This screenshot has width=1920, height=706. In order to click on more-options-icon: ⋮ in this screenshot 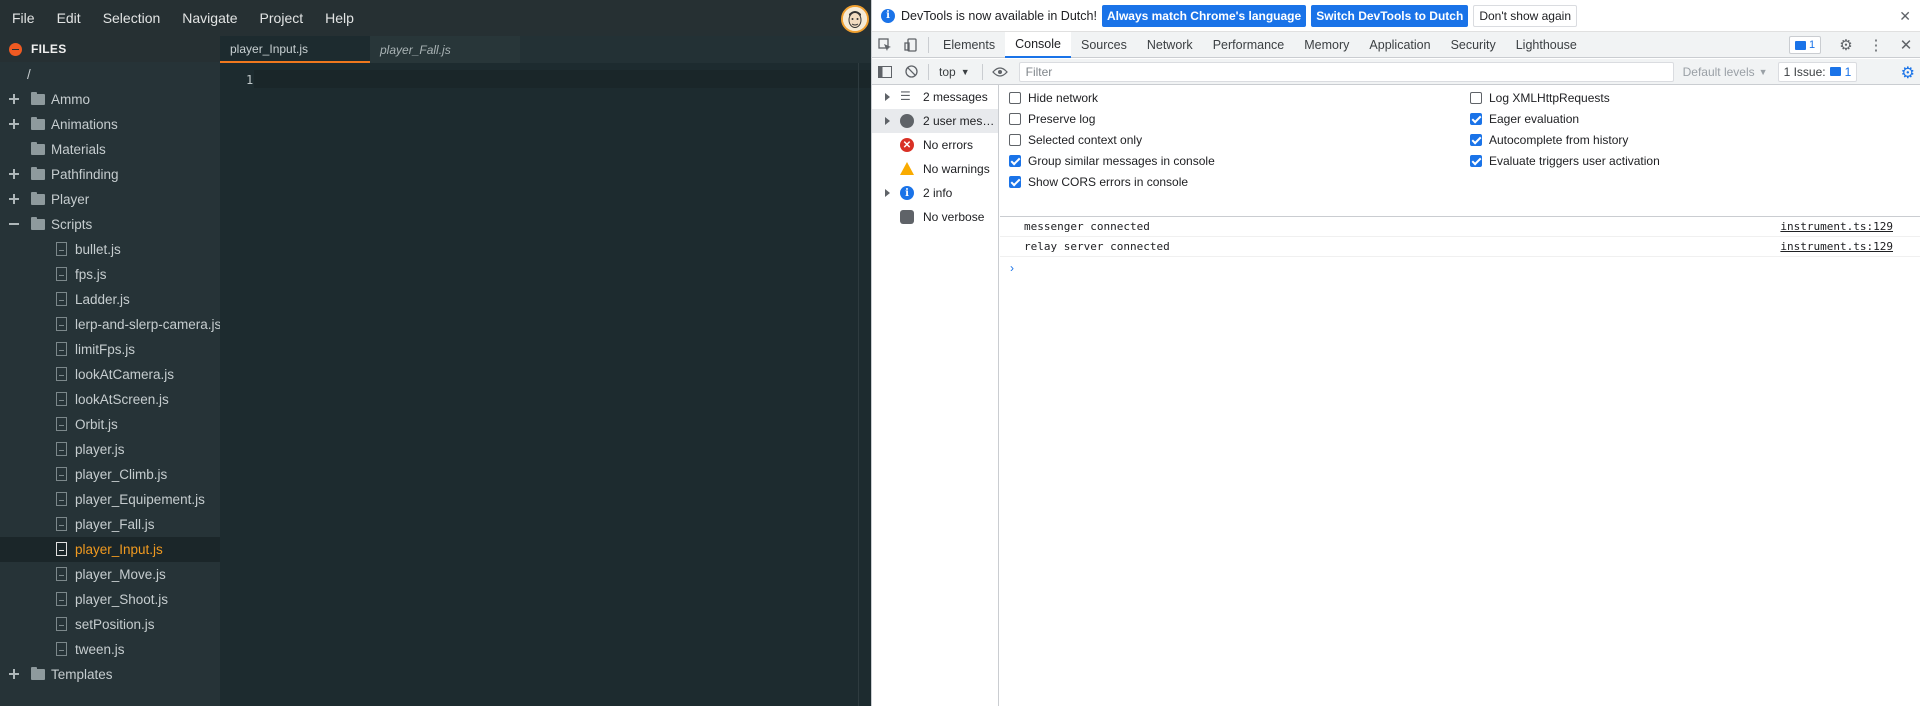, I will do `click(1876, 45)`.